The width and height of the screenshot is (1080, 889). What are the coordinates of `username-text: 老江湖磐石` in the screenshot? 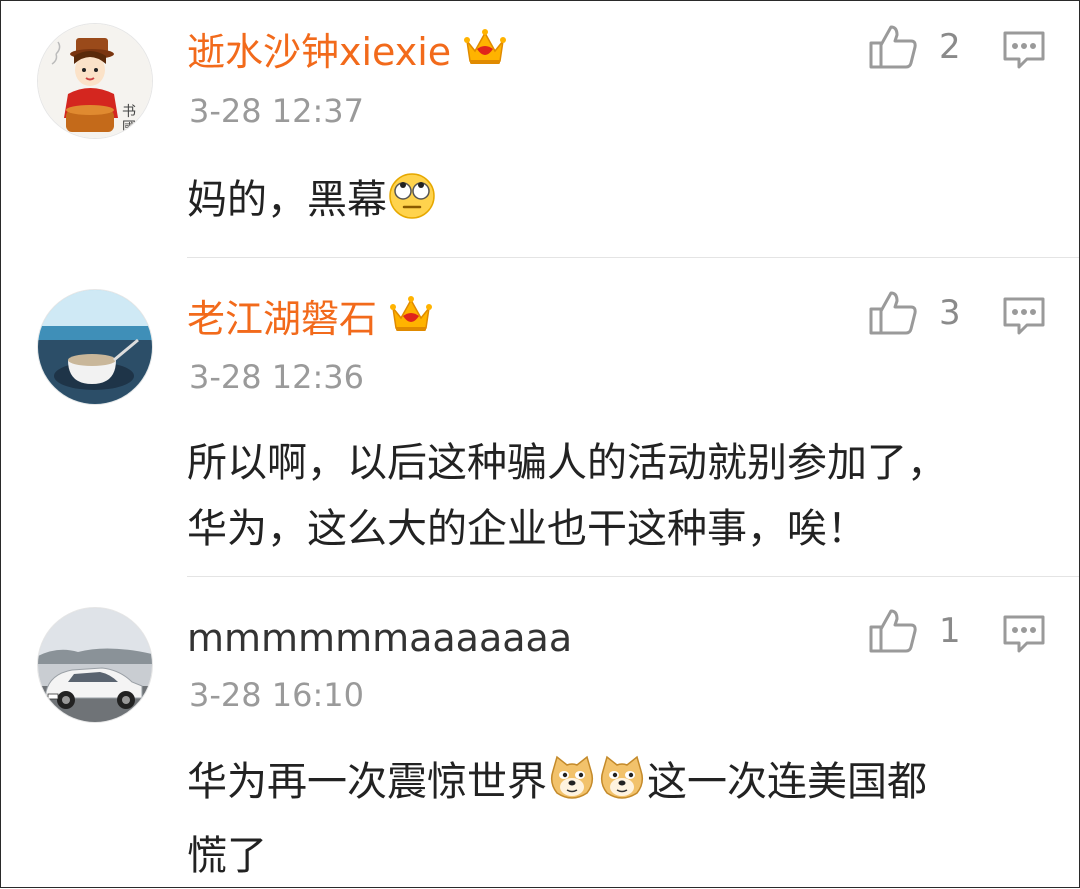 It's located at (282, 319).